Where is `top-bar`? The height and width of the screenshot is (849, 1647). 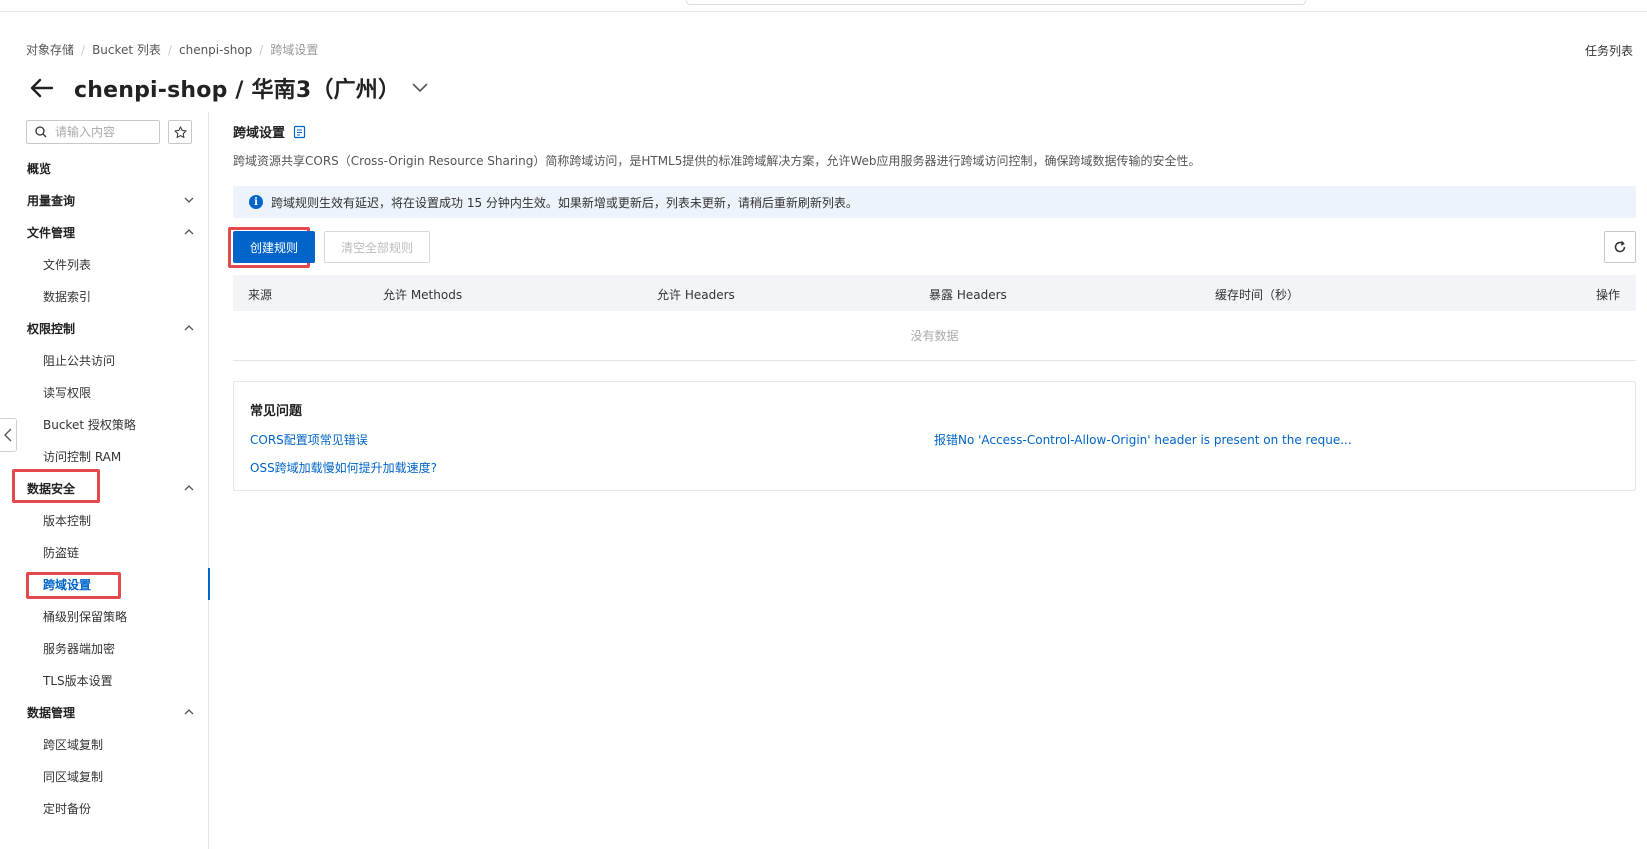 top-bar is located at coordinates (823, 6).